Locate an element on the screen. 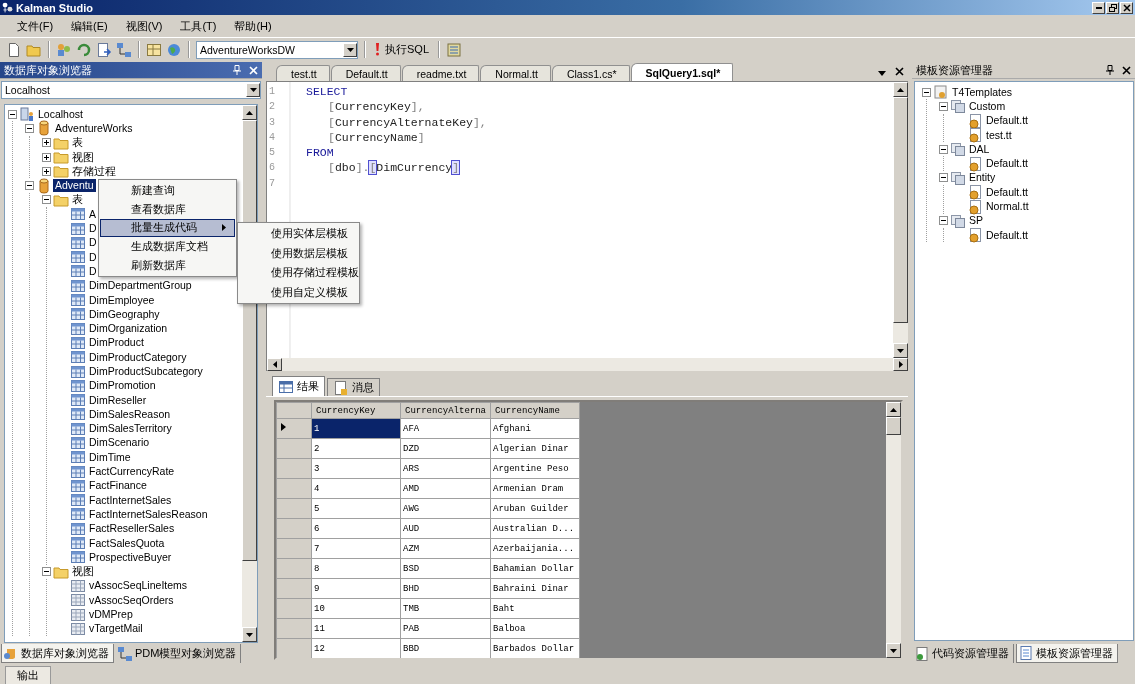  tree-item: AdventureWorks is located at coordinates (94, 128).